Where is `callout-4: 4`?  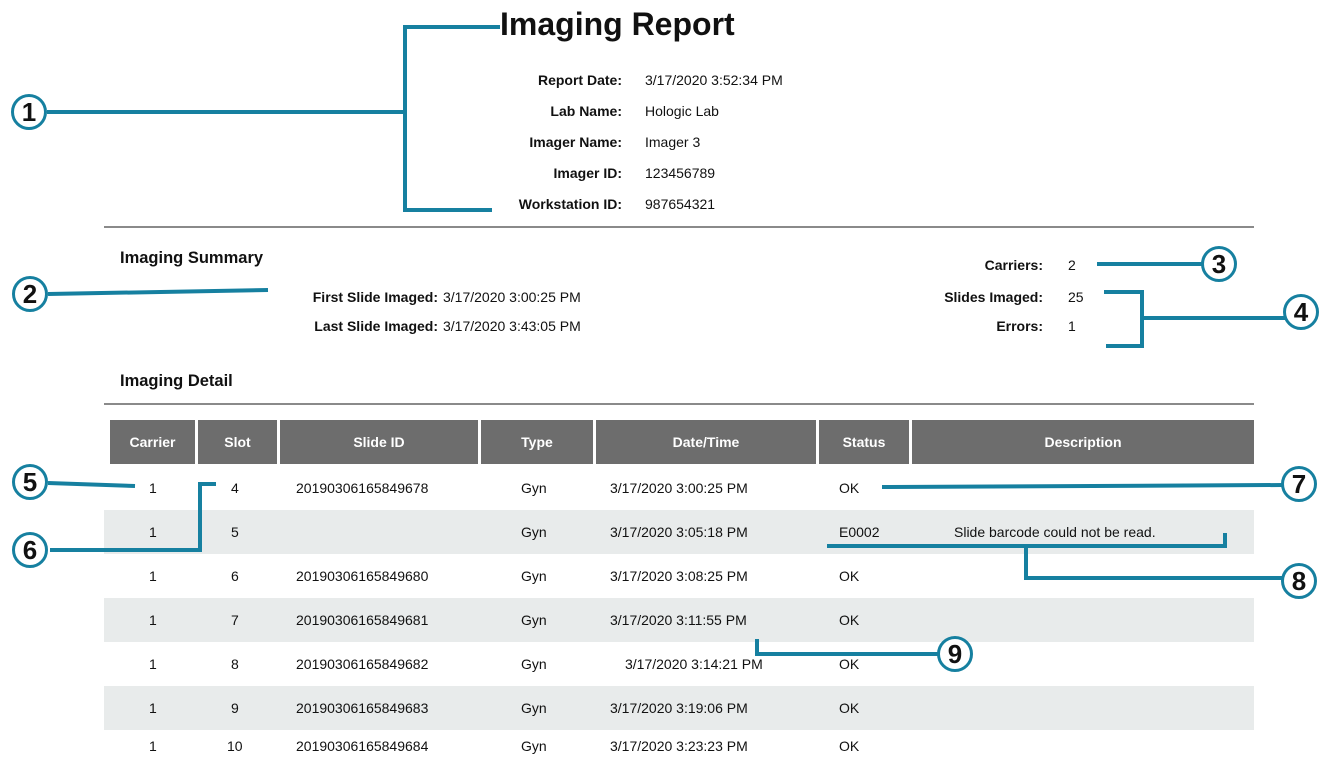 callout-4: 4 is located at coordinates (1301, 312).